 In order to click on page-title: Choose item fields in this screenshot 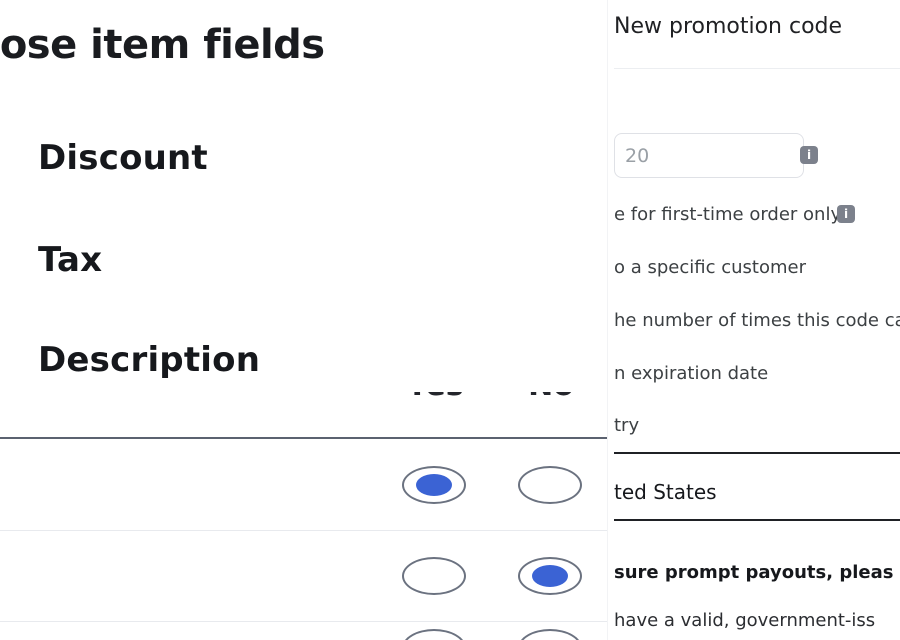, I will do `click(162, 45)`.